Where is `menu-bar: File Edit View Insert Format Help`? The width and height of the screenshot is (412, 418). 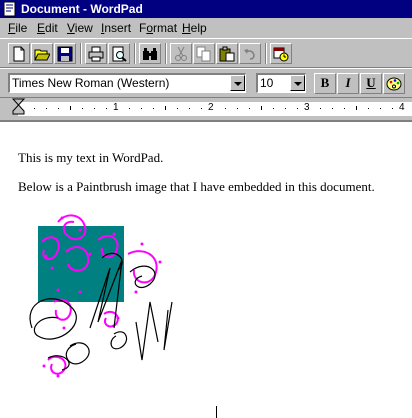 menu-bar: File Edit View Insert Format Help is located at coordinates (206, 28).